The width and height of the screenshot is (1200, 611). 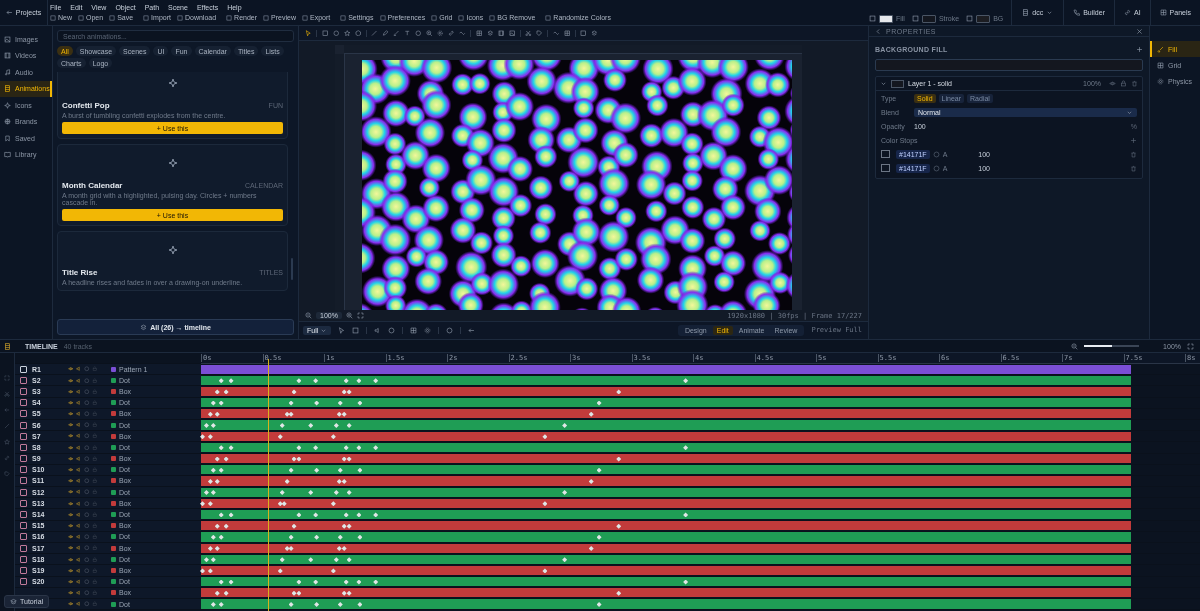 I want to click on card-title: Month Calendar, so click(x=92, y=185).